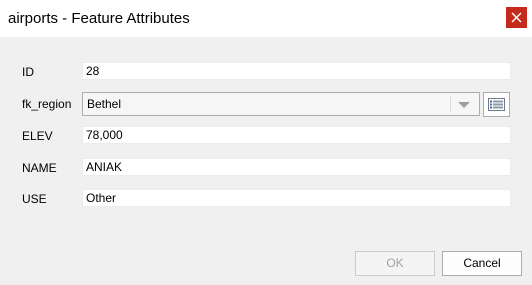 The height and width of the screenshot is (285, 532). I want to click on use-label: USE, so click(34, 199).